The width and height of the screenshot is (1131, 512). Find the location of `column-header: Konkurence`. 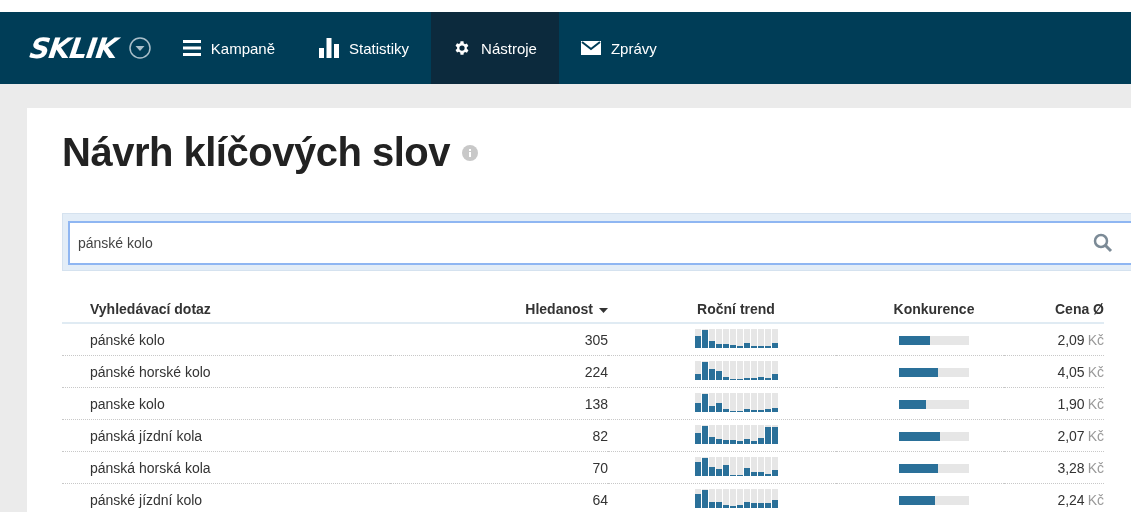

column-header: Konkurence is located at coordinates (934, 309).